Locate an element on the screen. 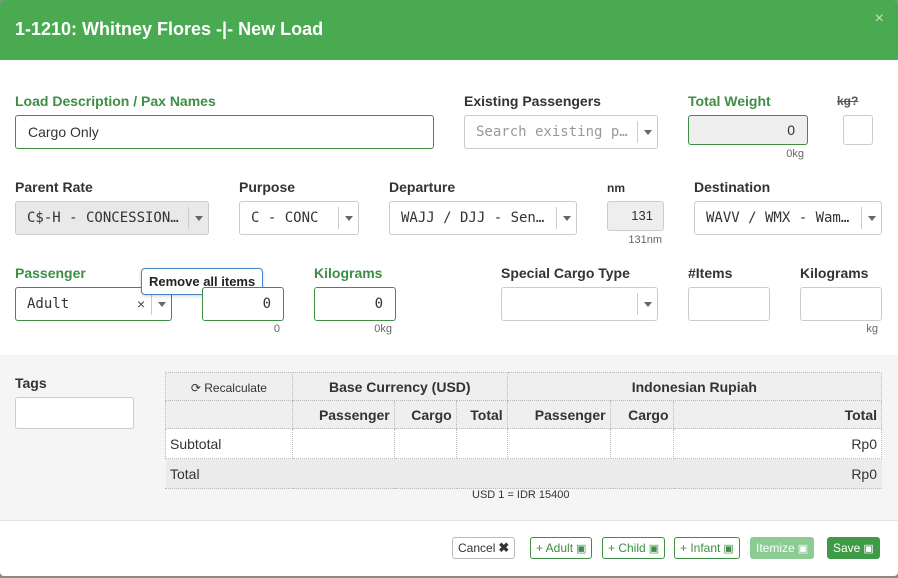  add-adult-button: + Adult ▣ is located at coordinates (561, 548).